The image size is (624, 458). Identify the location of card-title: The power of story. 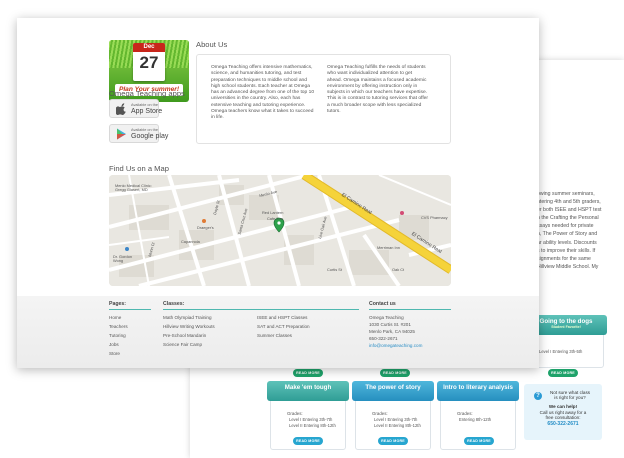
(393, 391).